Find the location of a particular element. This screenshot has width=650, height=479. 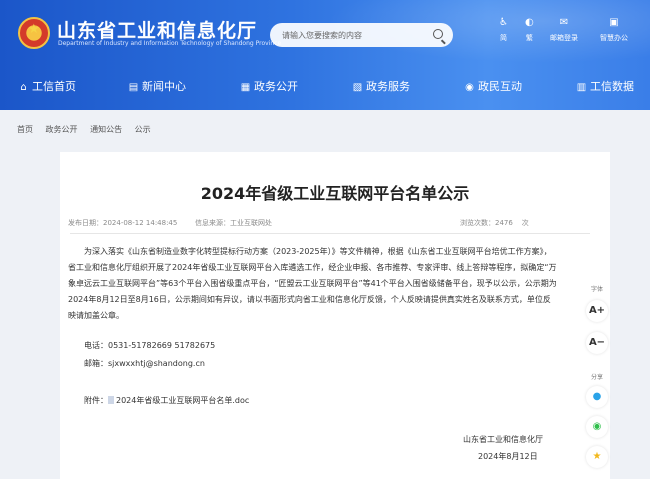

signature-org: 山东省工业和信息化厅 is located at coordinates (503, 439).